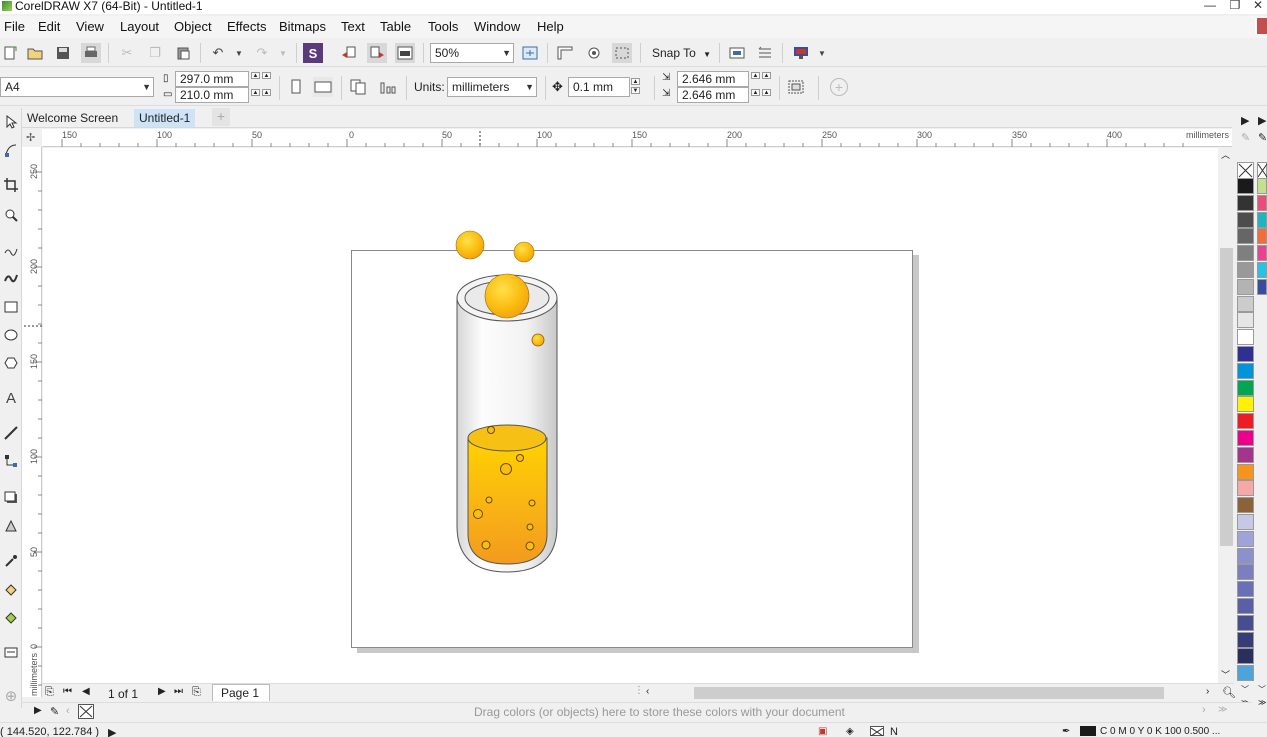 The height and width of the screenshot is (737, 1267). Describe the element at coordinates (1262, 137) in the screenshot. I see `eyedropper-palette-icon-2: ✎` at that location.